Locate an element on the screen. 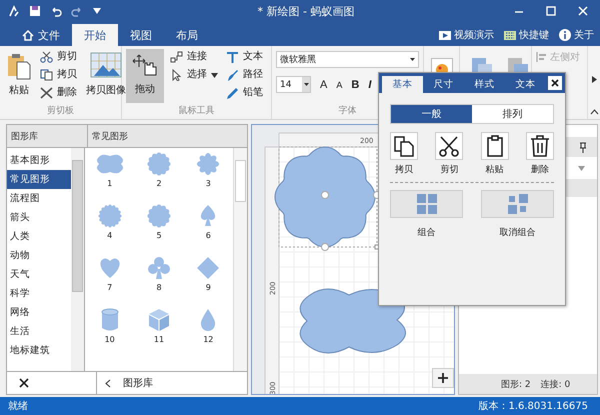 This screenshot has width=600, height=415. category-item: 网络 is located at coordinates (39, 312).